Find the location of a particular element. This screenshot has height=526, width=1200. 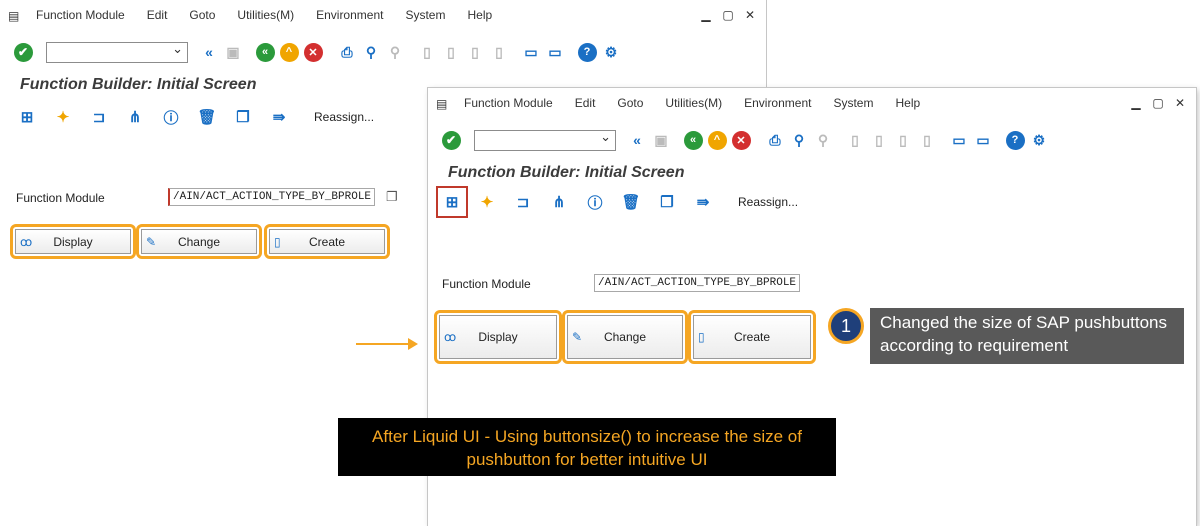

exit-icon: ^ is located at coordinates (717, 140).